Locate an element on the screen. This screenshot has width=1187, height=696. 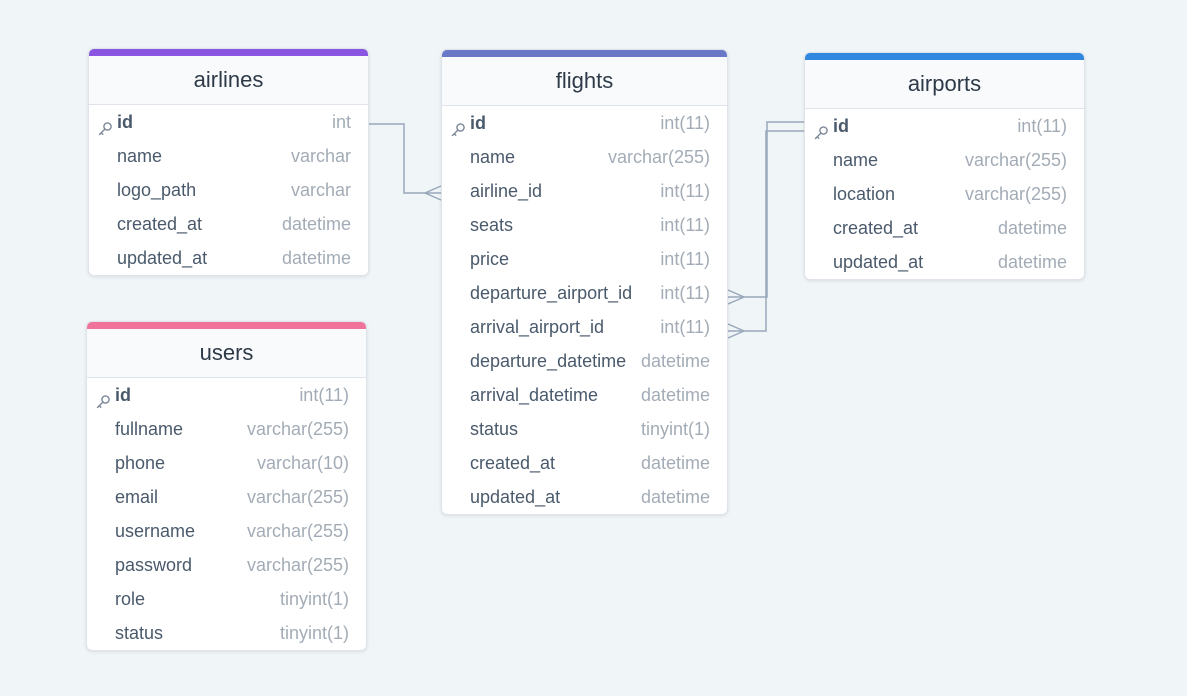
field-name: username is located at coordinates (155, 531).